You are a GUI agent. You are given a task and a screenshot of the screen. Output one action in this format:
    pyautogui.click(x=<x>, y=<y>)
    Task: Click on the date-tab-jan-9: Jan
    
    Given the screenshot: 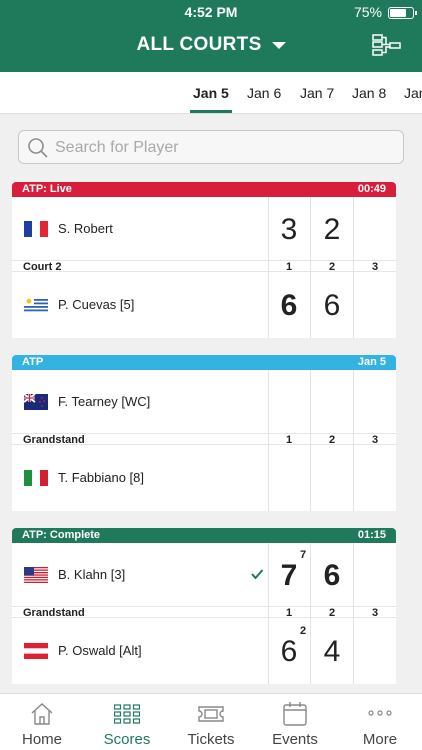 What is the action you would take?
    pyautogui.click(x=413, y=93)
    